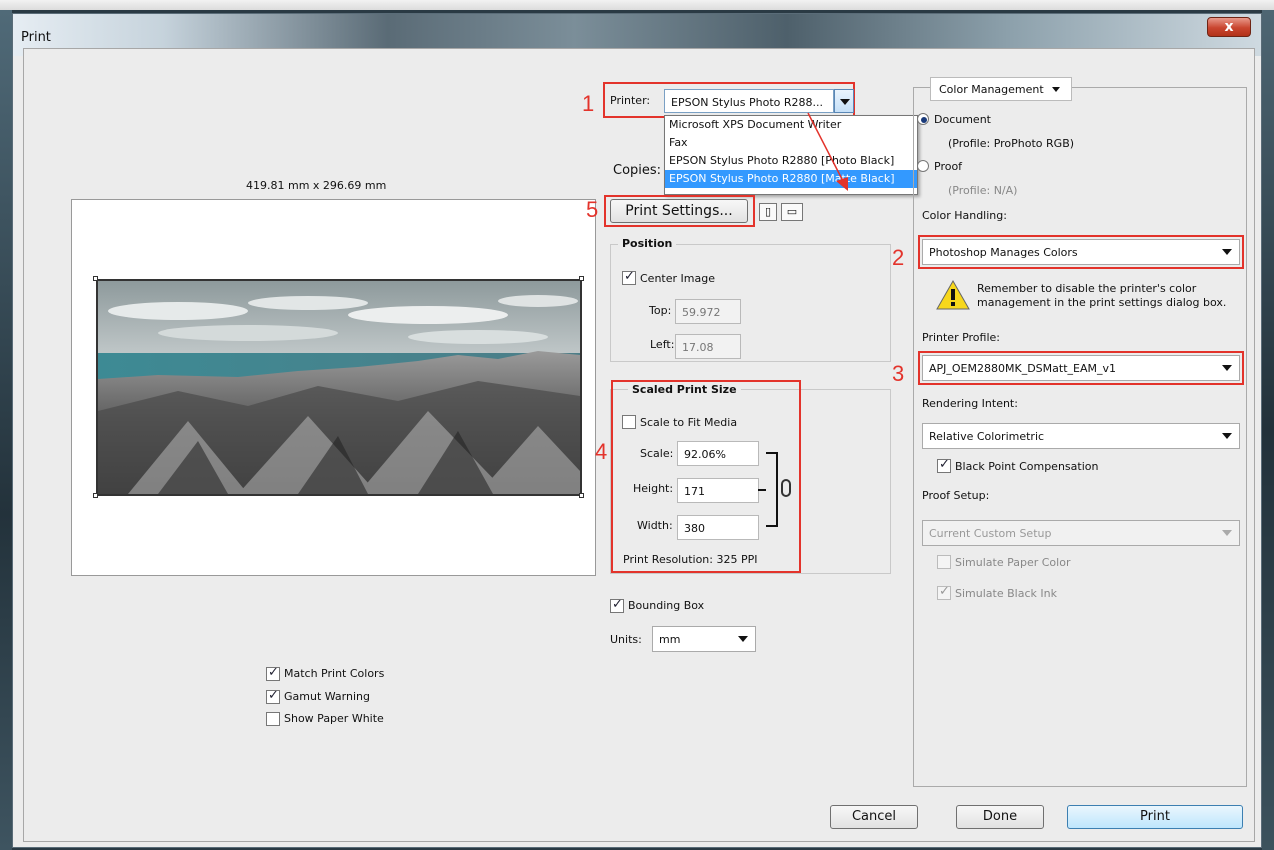 The width and height of the screenshot is (1274, 850). I want to click on center-image-label: Center Image, so click(677, 278).